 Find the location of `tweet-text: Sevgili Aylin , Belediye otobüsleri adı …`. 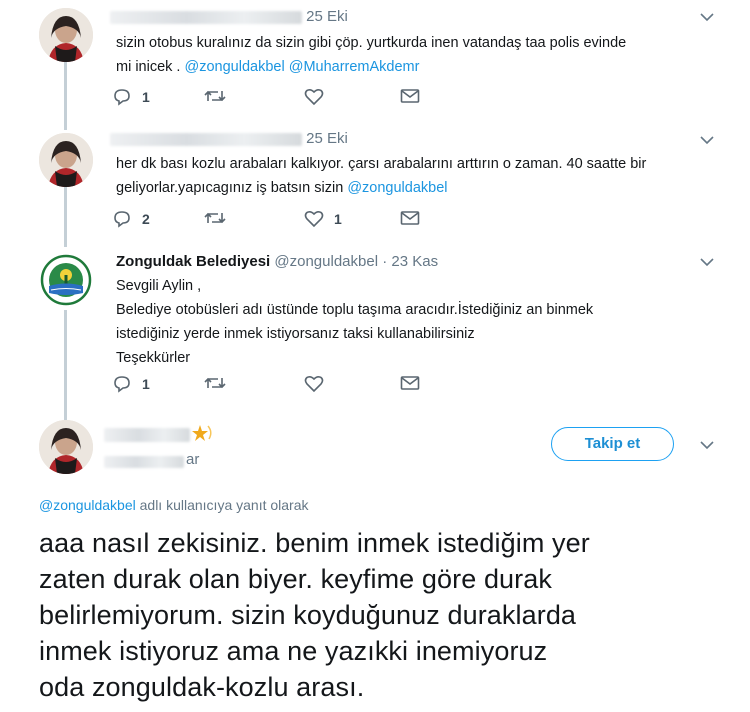

tweet-text: Sevgili Aylin , Belediye otobüsleri adı … is located at coordinates (355, 322).